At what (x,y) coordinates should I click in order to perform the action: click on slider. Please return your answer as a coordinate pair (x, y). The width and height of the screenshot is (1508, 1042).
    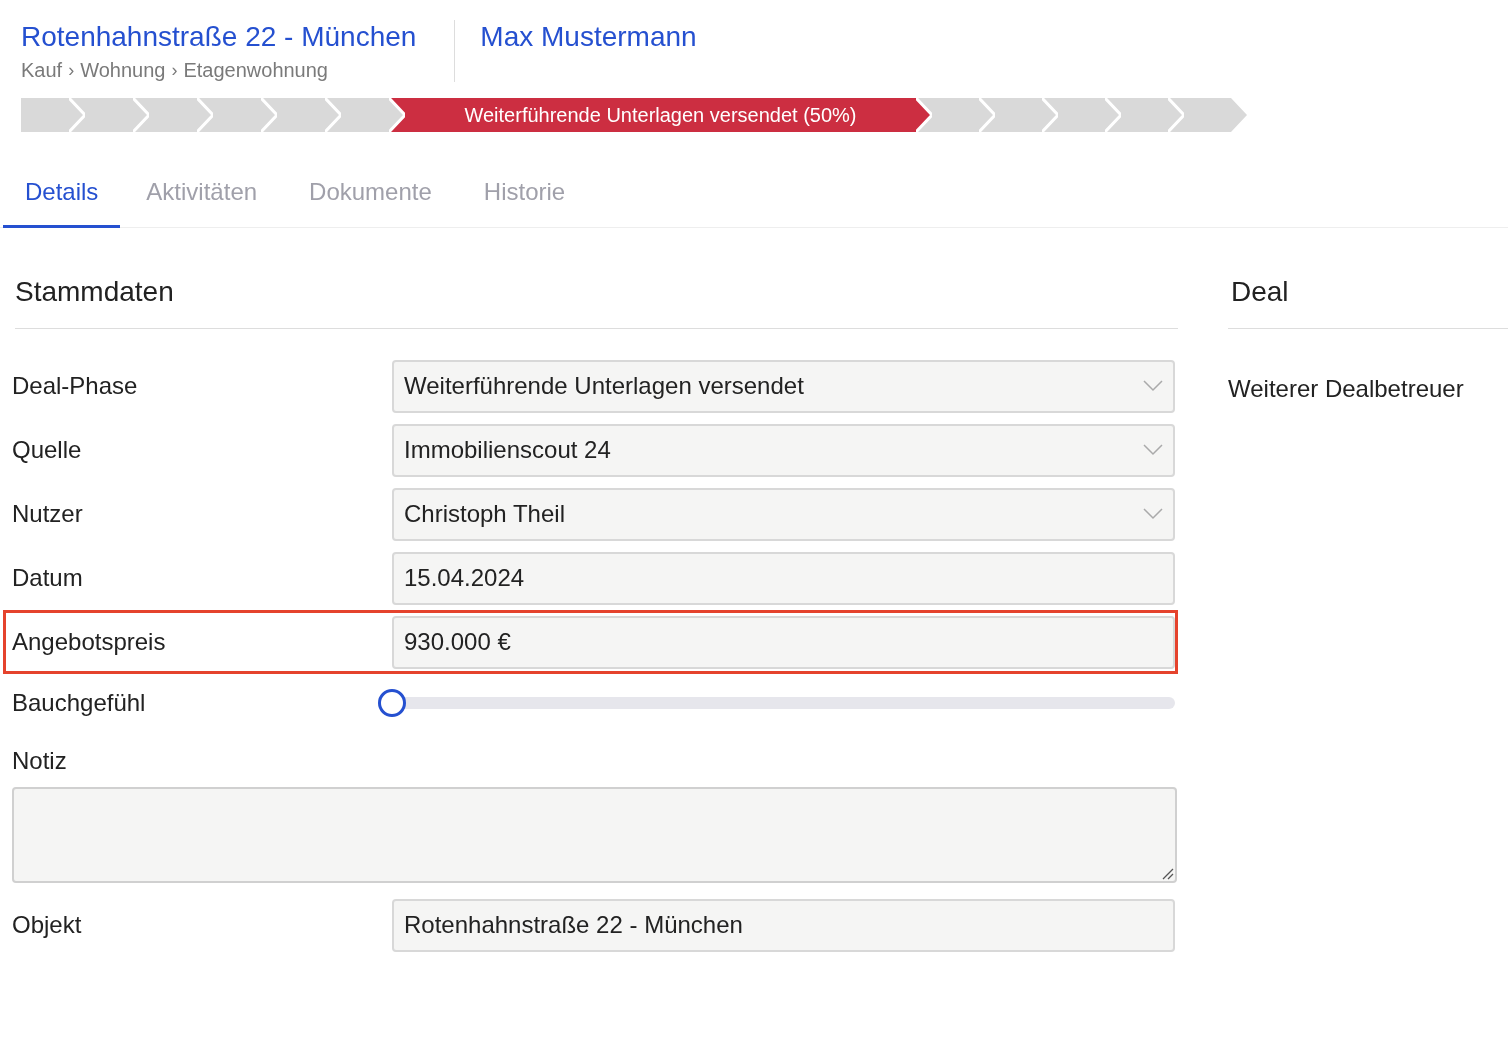
    Looking at the image, I should click on (776, 703).